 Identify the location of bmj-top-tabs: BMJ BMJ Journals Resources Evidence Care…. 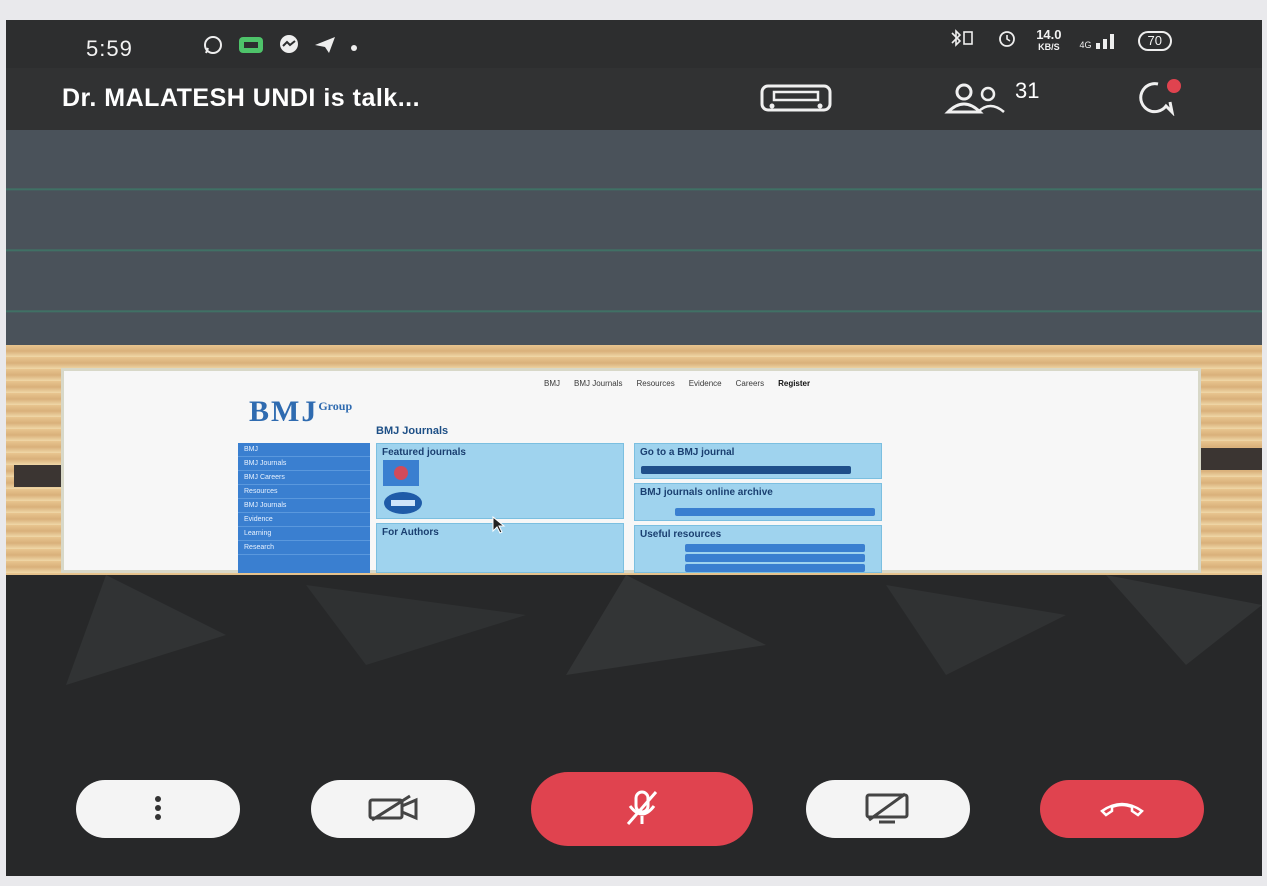
(677, 383).